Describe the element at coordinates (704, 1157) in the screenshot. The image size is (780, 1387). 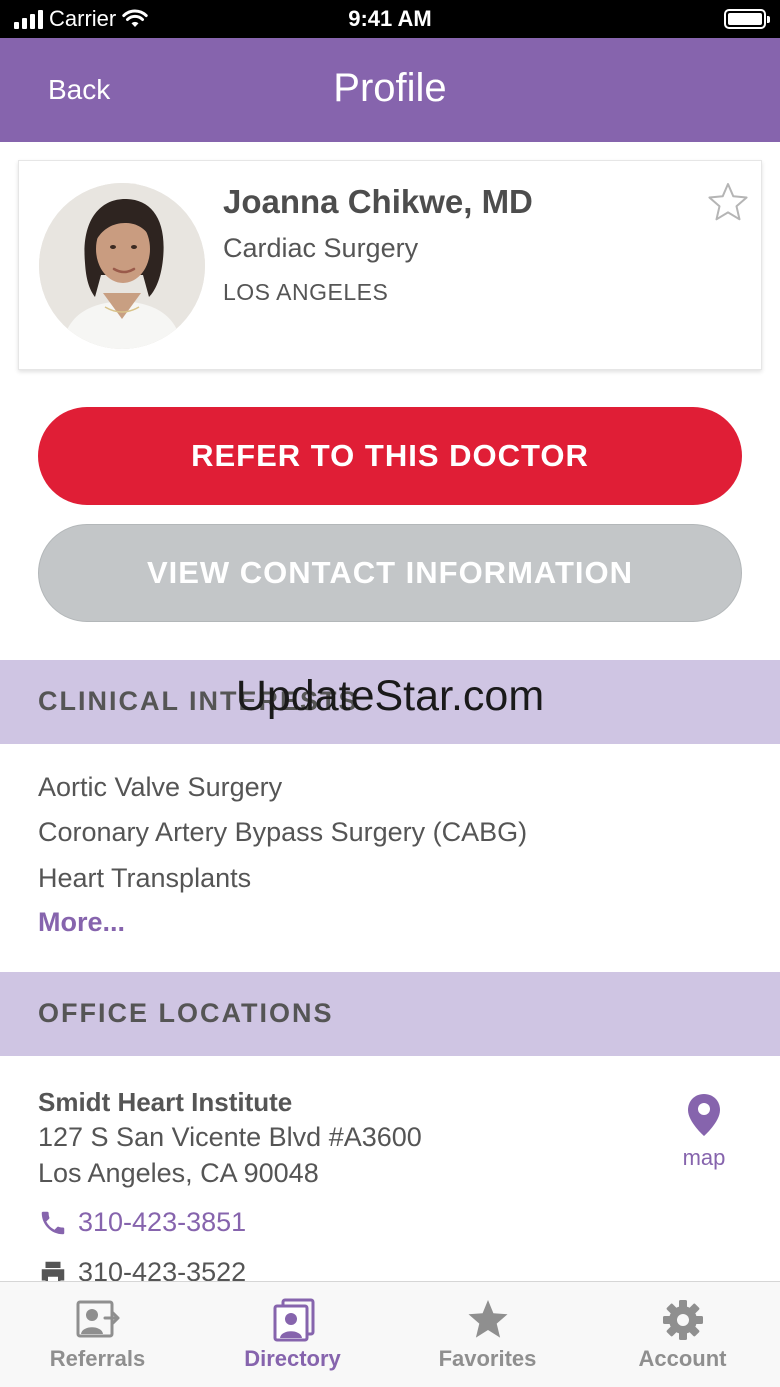
I see `map-label: map` at that location.